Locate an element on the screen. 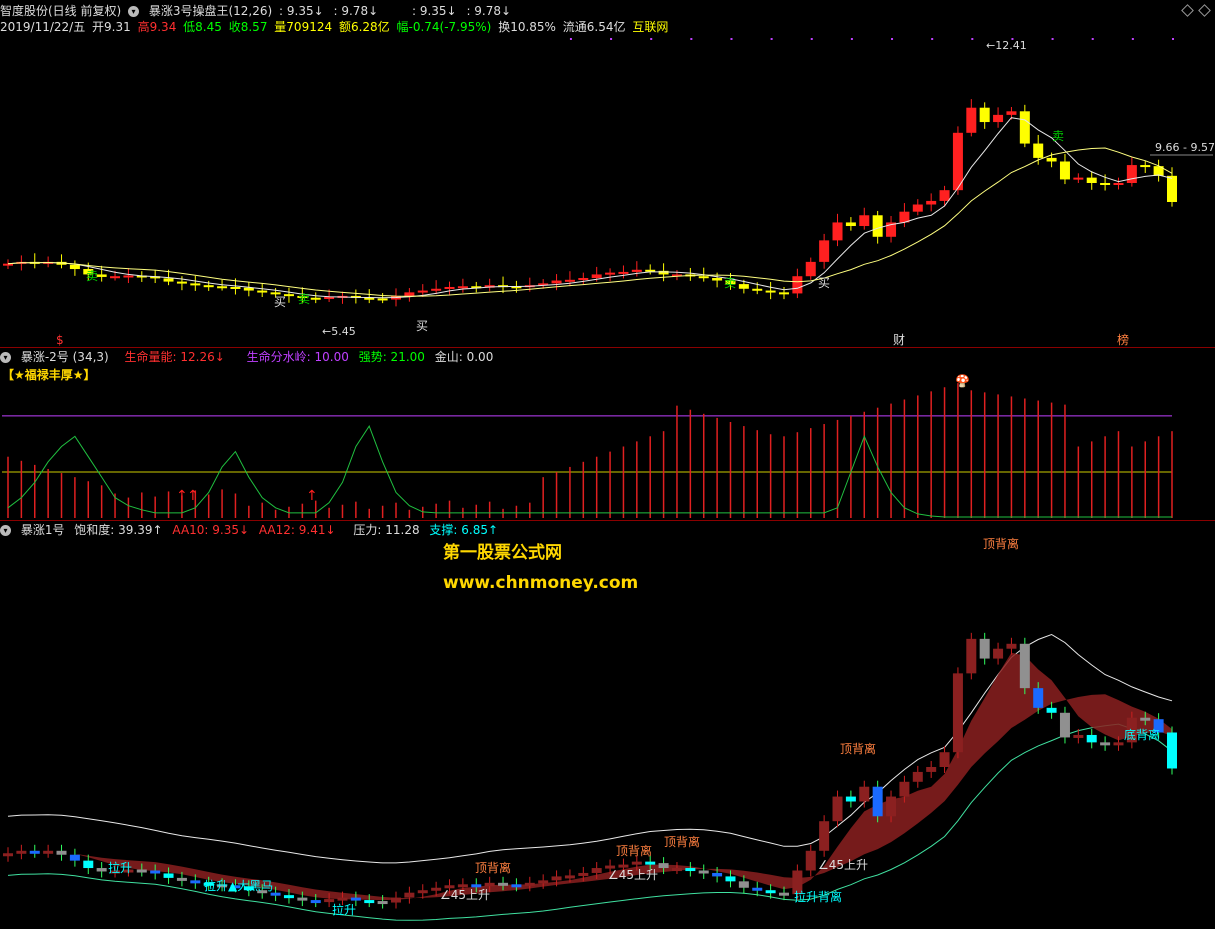 This screenshot has width=1215, height=929. event-mark-dollar: $ is located at coordinates (60, 340).